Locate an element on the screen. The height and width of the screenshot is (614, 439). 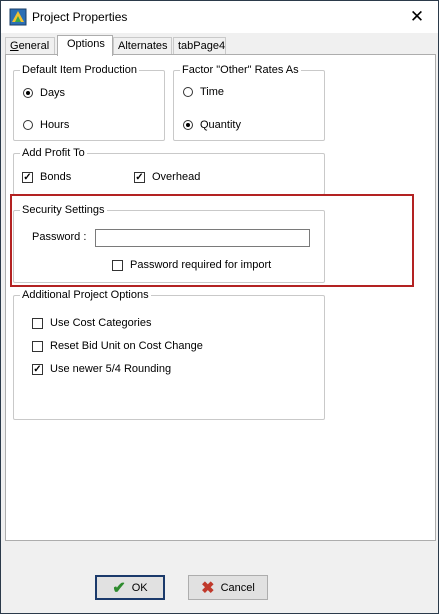
tab-tabpage4-label: tabPage4 is located at coordinates (202, 46).